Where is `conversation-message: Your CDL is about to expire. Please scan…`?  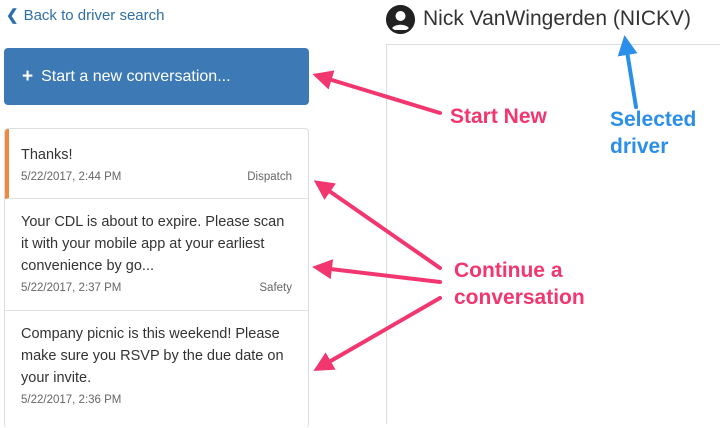
conversation-message: Your CDL is about to expire. Please scan… is located at coordinates (153, 244).